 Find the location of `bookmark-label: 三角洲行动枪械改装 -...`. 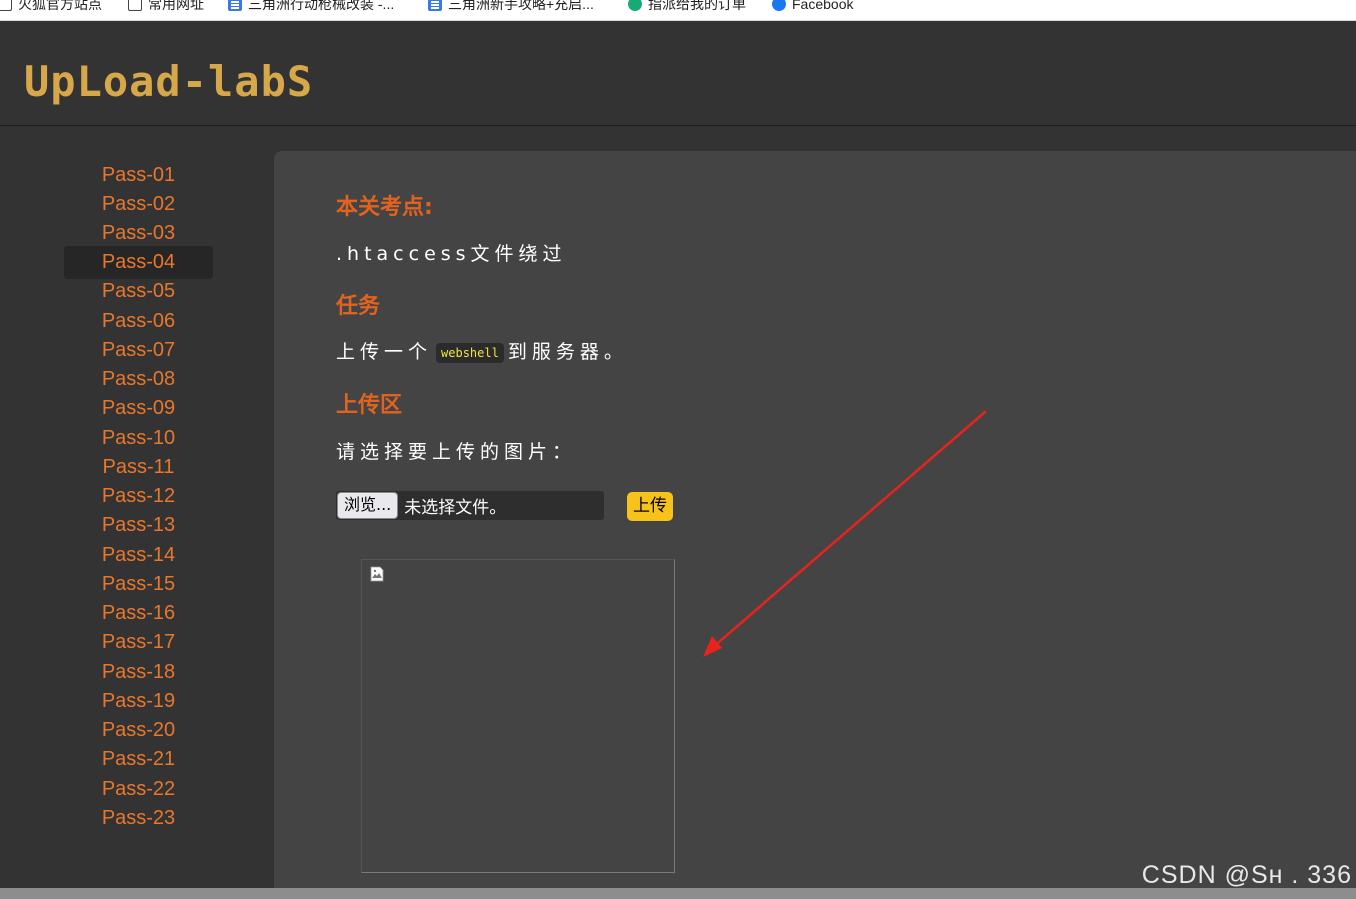

bookmark-label: 三角洲行动枪械改装 -... is located at coordinates (321, 6).